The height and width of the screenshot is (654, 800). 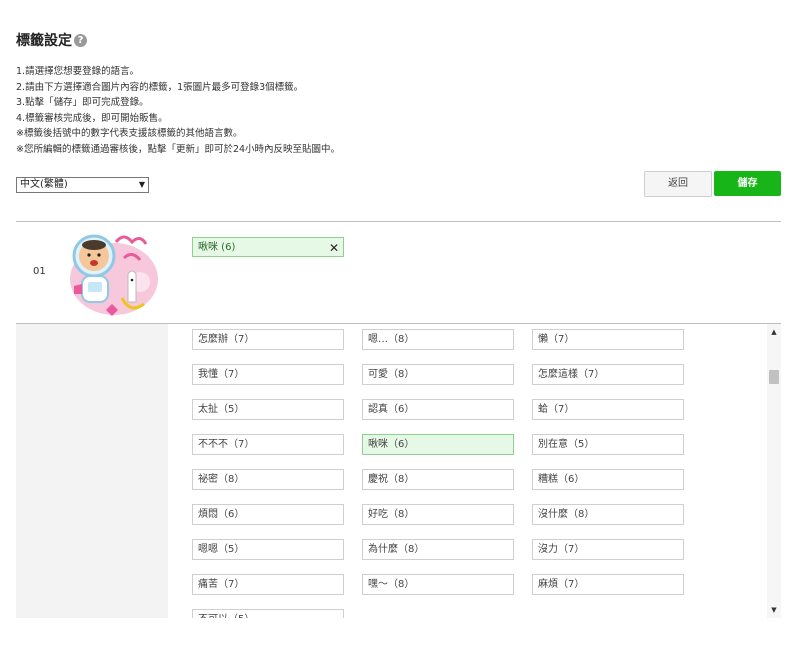 What do you see at coordinates (774, 471) in the screenshot?
I see `scrollbar: ▲ ▼` at bounding box center [774, 471].